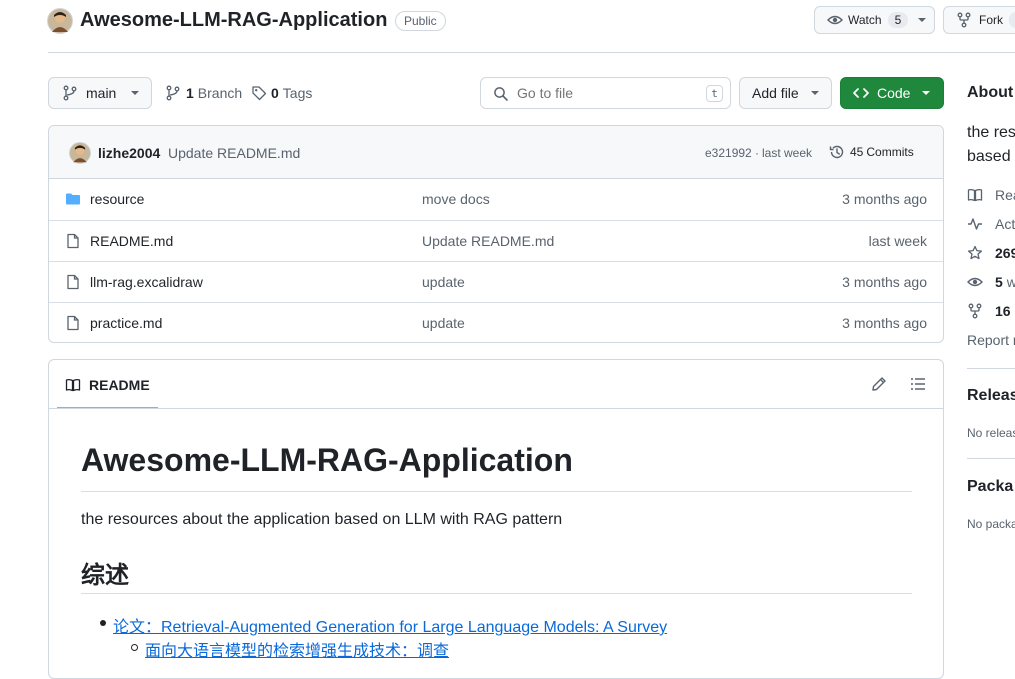  I want to click on releases-empty-text: No releas, so click(991, 433).